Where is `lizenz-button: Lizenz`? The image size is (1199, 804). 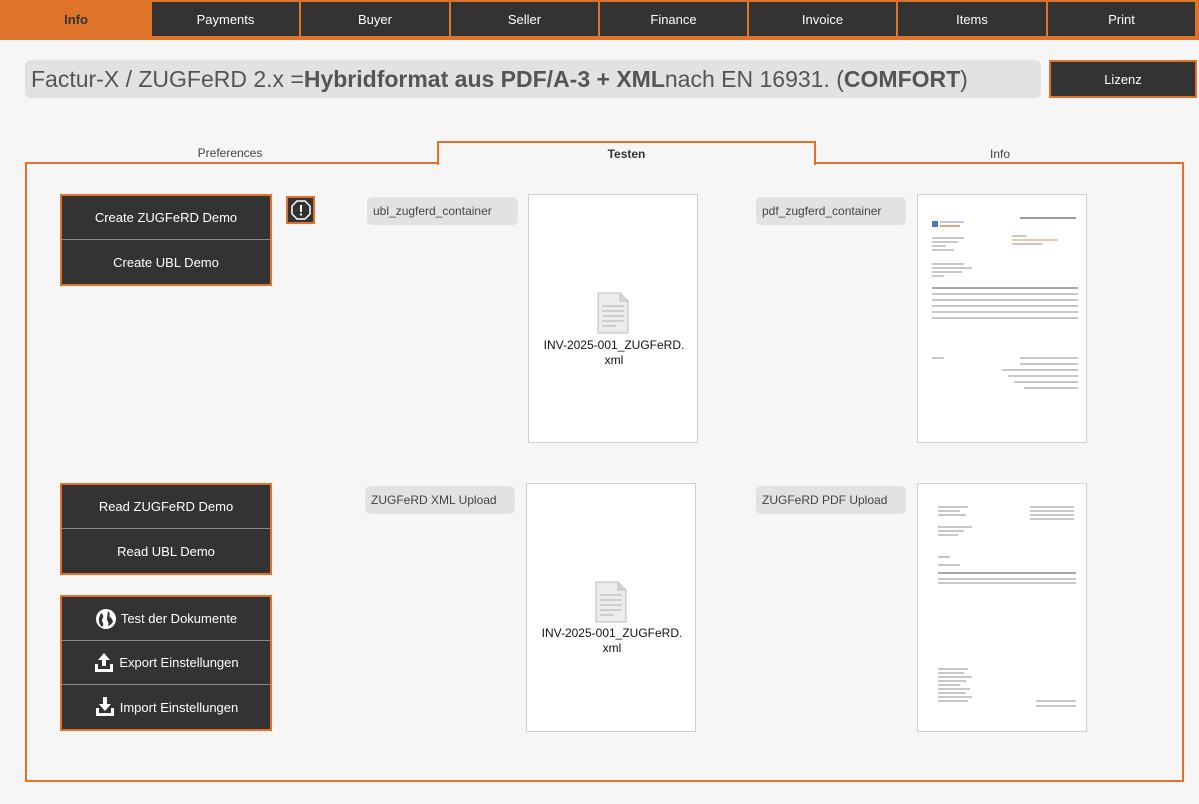 lizenz-button: Lizenz is located at coordinates (1123, 79).